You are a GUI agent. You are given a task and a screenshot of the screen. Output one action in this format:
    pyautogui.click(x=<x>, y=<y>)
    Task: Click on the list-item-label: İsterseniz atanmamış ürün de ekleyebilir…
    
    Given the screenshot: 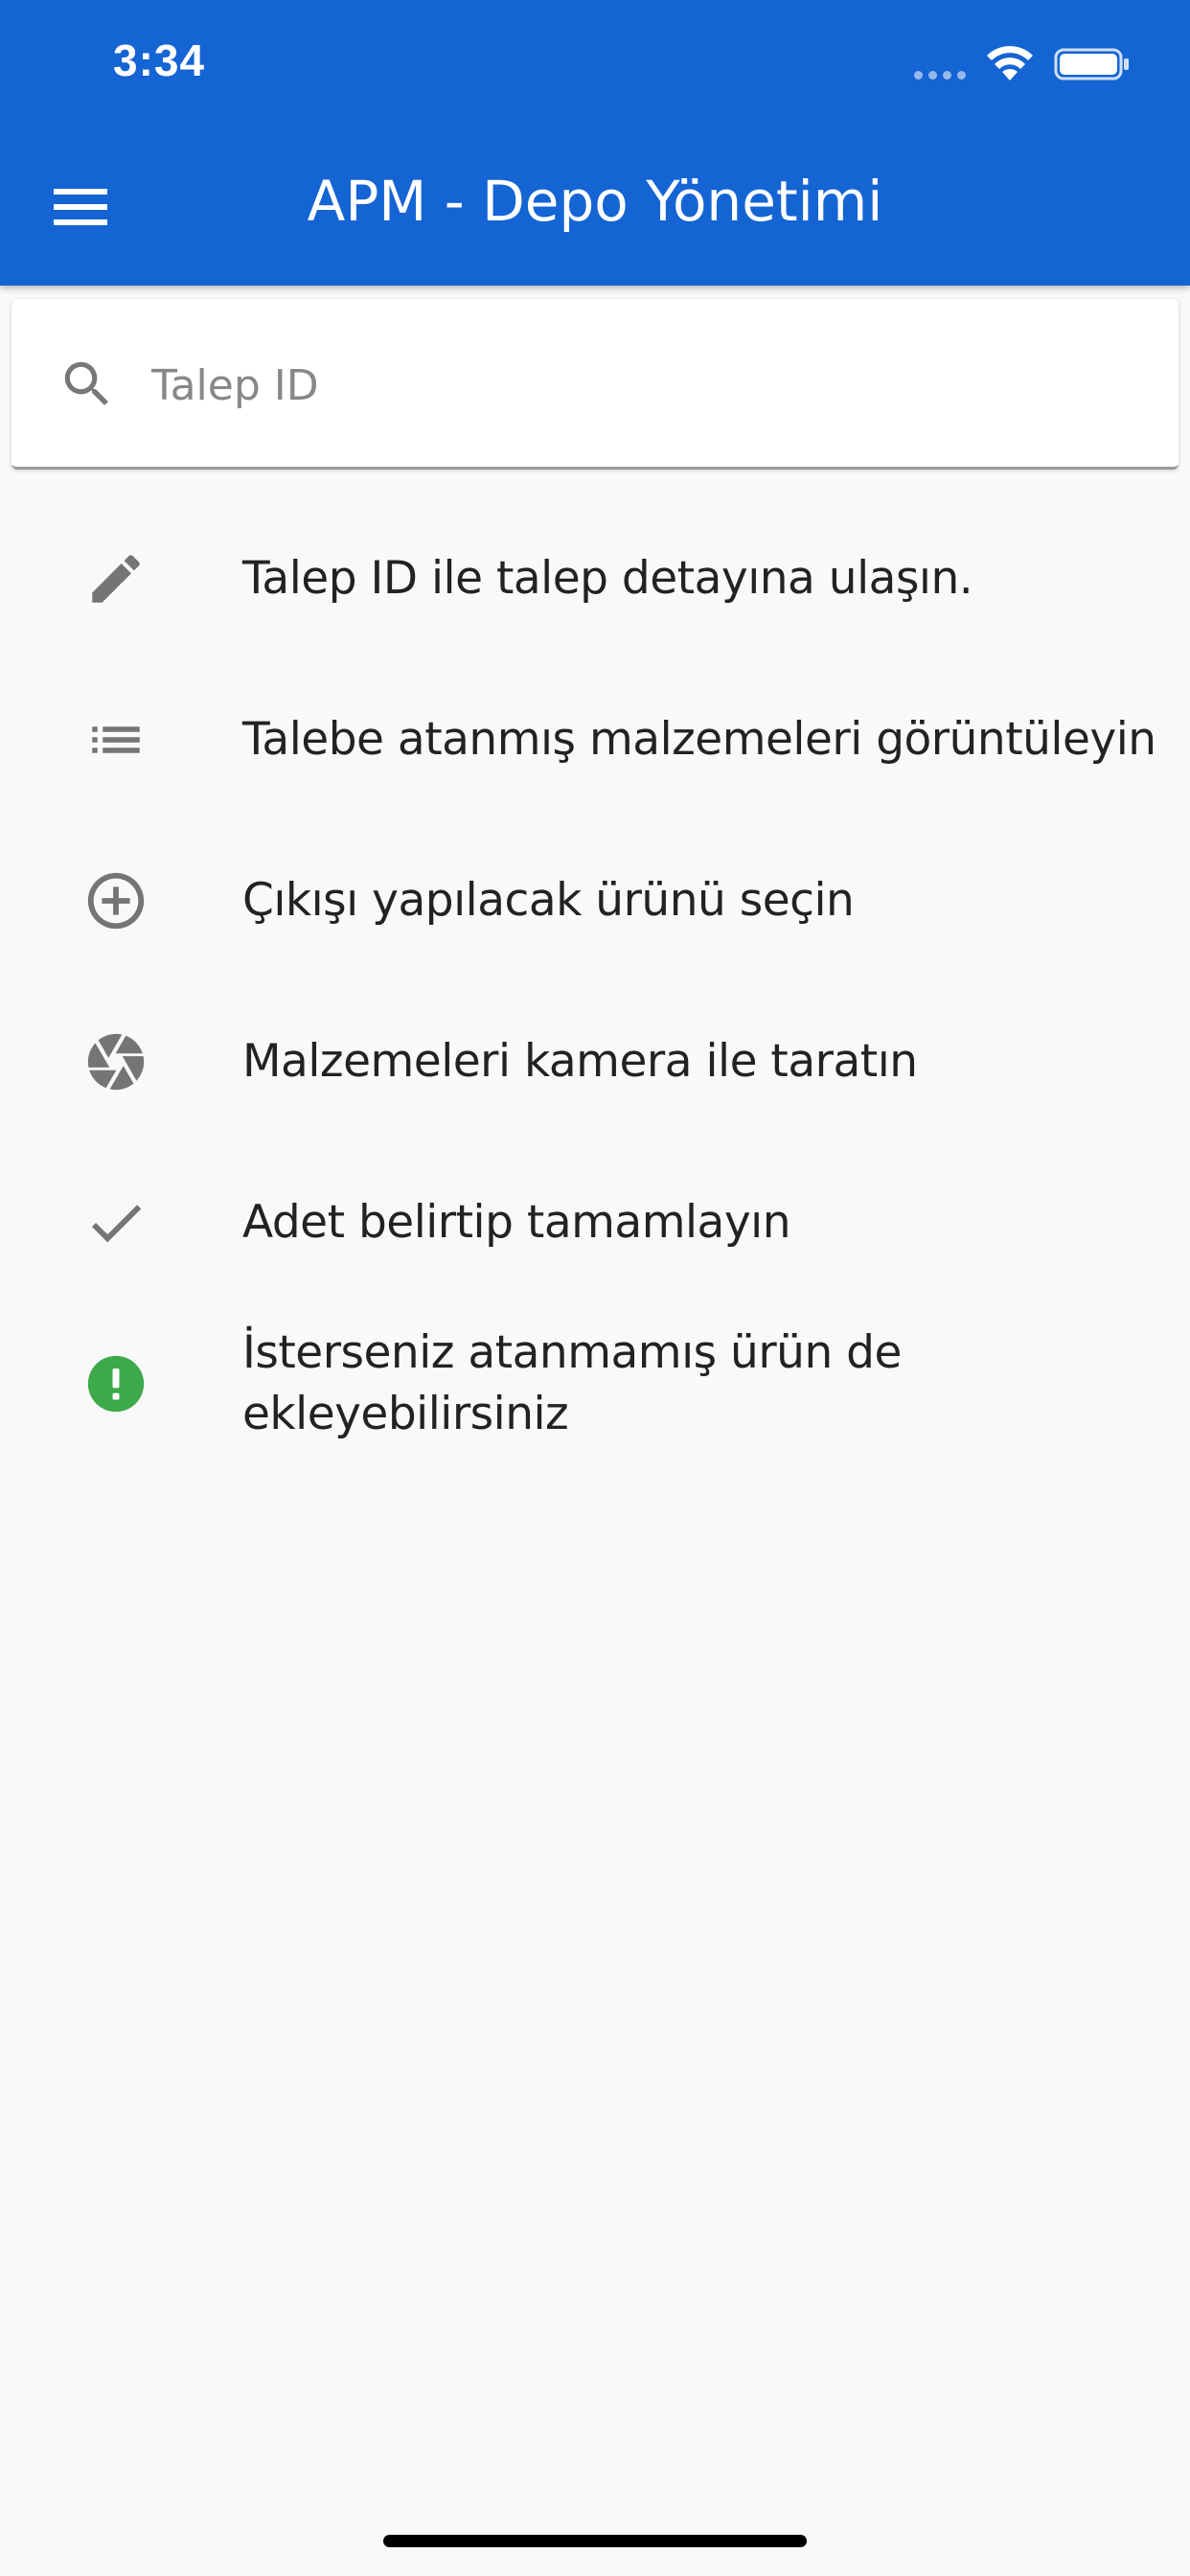 What is the action you would take?
    pyautogui.click(x=572, y=1383)
    